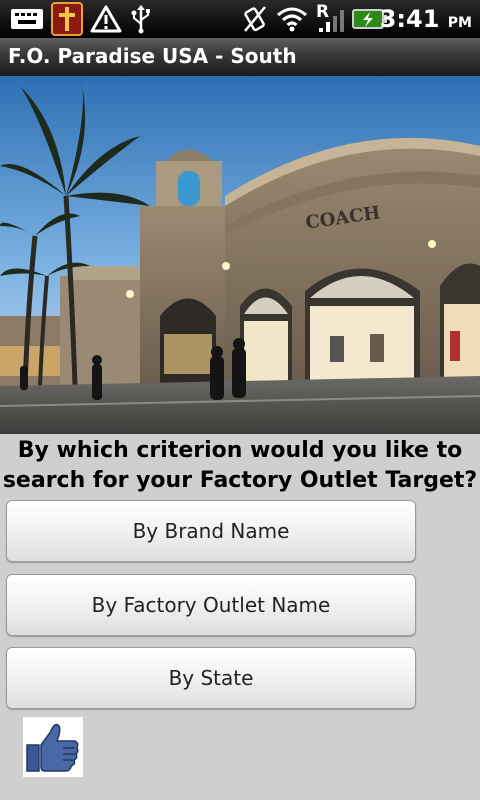 Image resolution: width=480 pixels, height=800 pixels. What do you see at coordinates (409, 19) in the screenshot?
I see `clock-time: 3:41` at bounding box center [409, 19].